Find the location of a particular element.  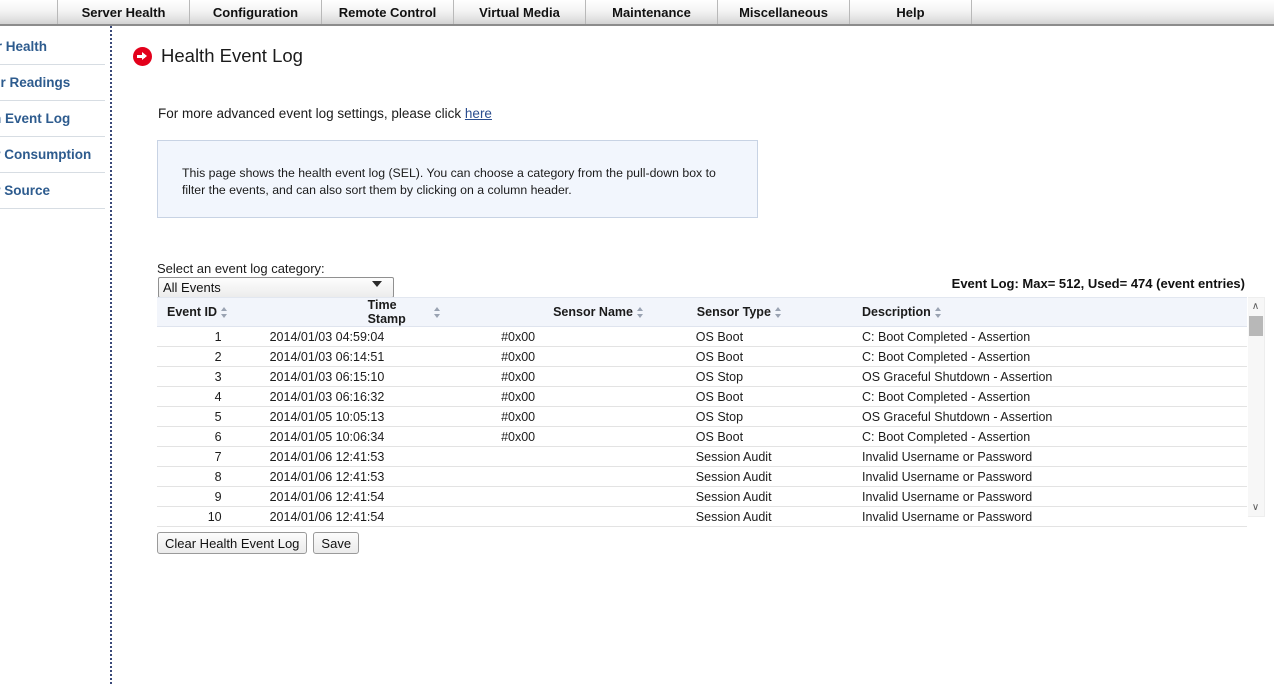

sidebar-item-power-consumption: Power Consumption is located at coordinates (52, 155).